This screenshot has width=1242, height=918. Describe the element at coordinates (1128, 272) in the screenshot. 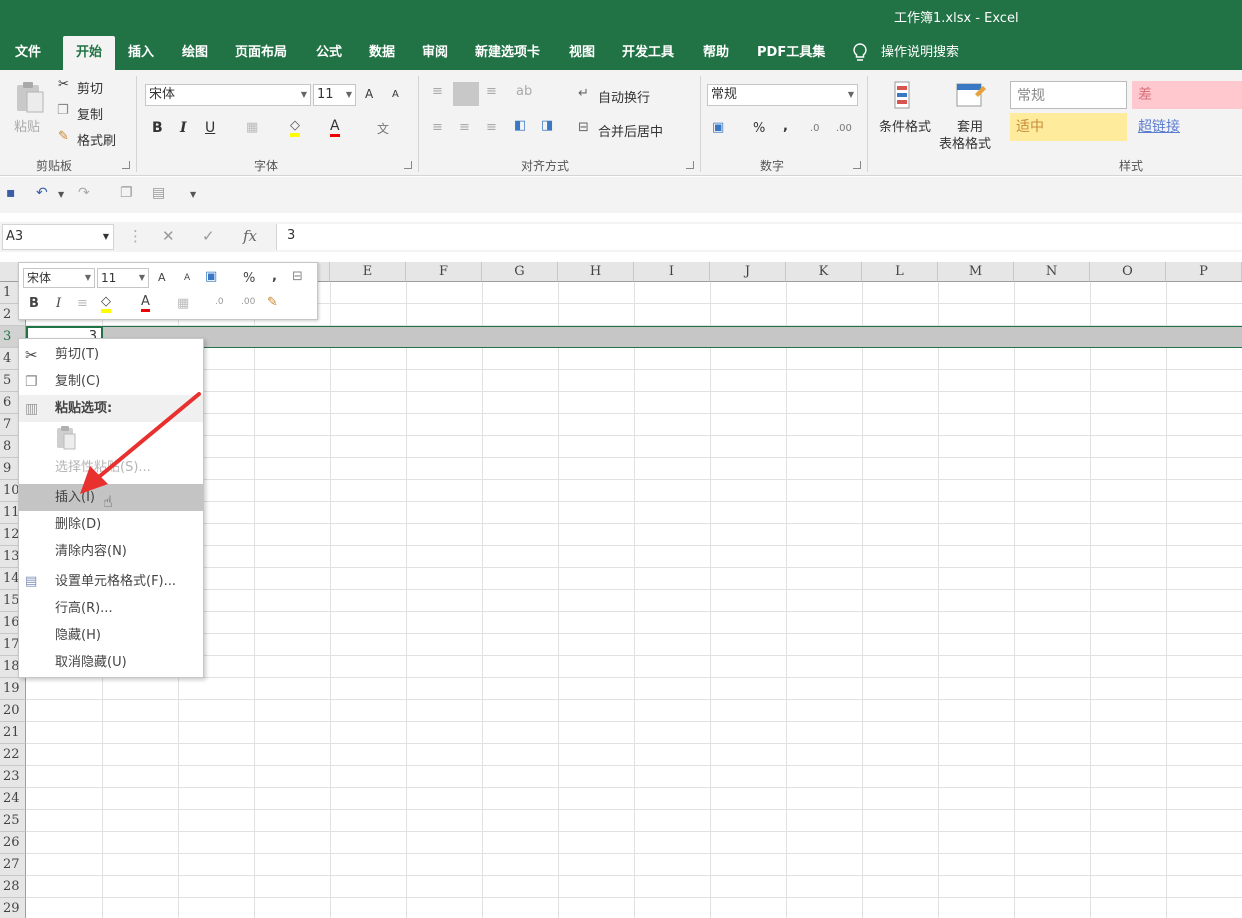

I see `column-header-o: O` at that location.